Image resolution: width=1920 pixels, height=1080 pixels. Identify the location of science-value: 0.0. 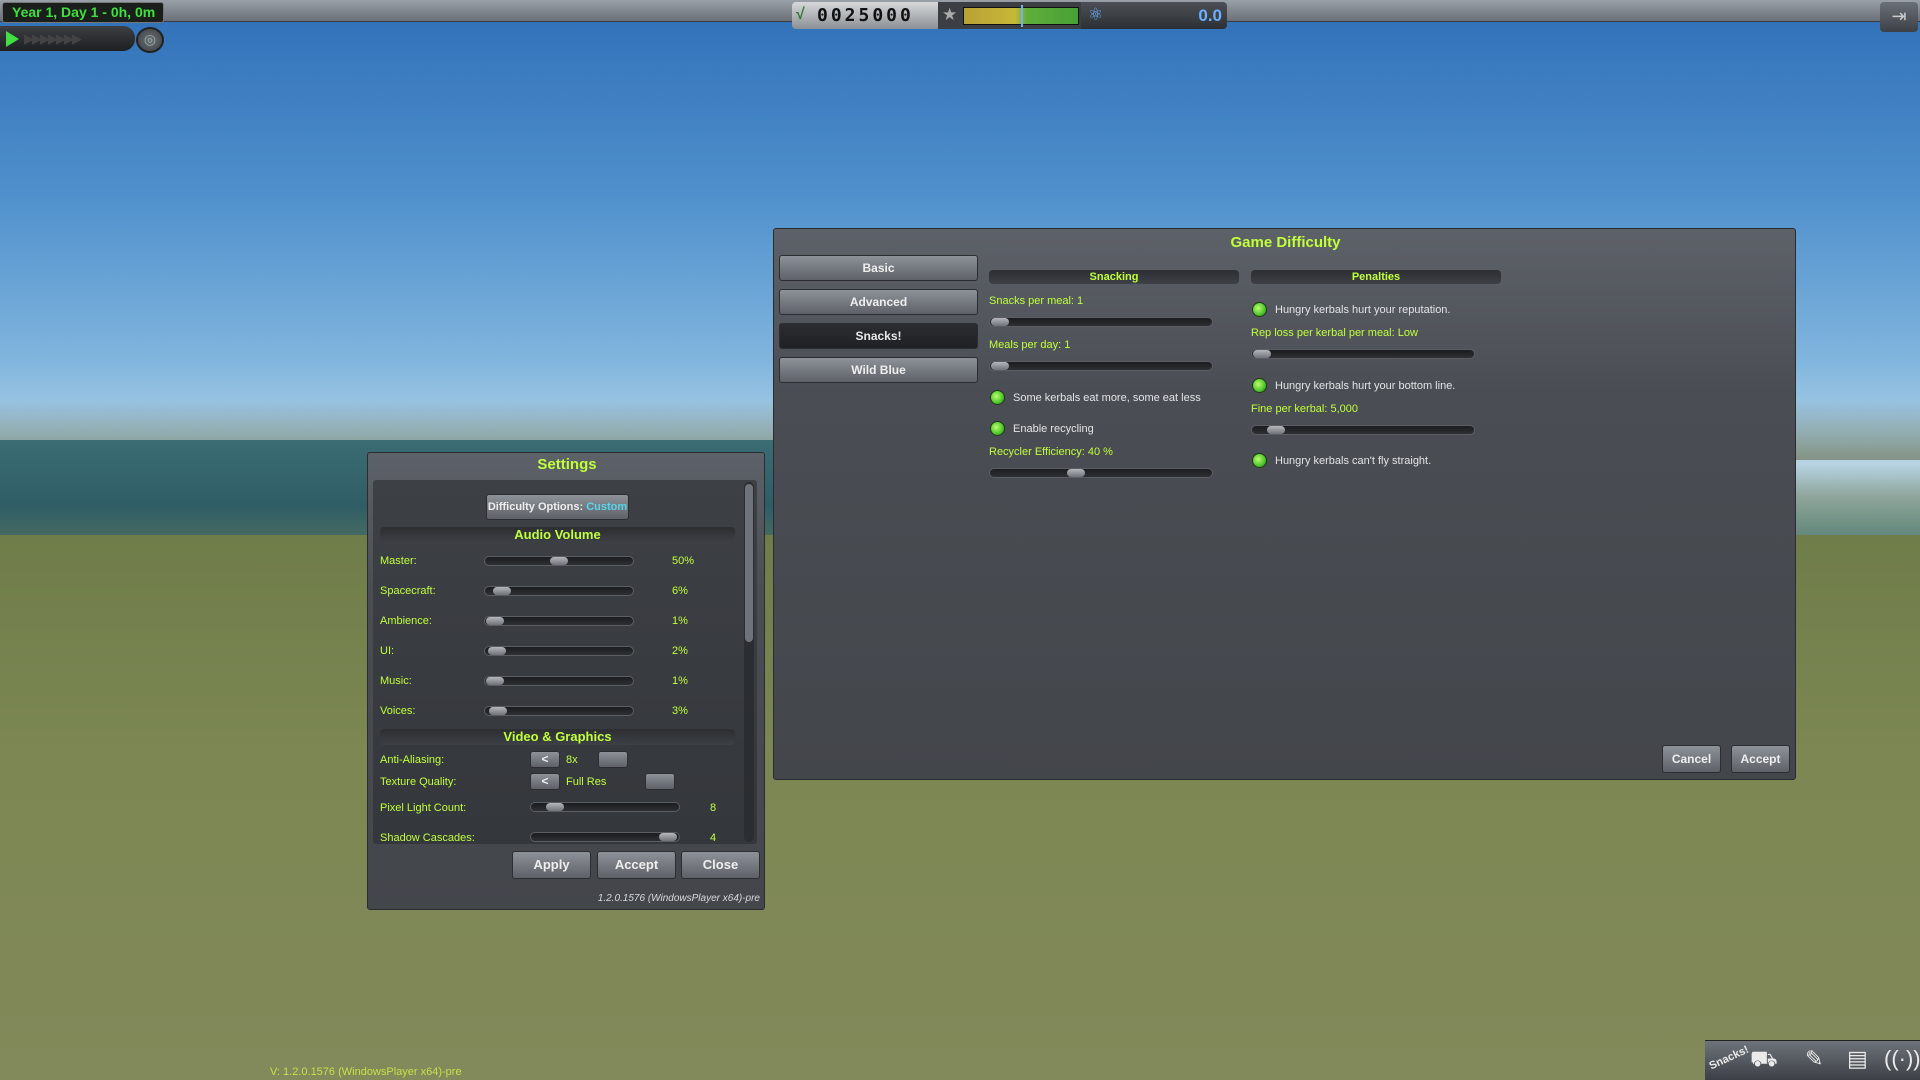
(1210, 15).